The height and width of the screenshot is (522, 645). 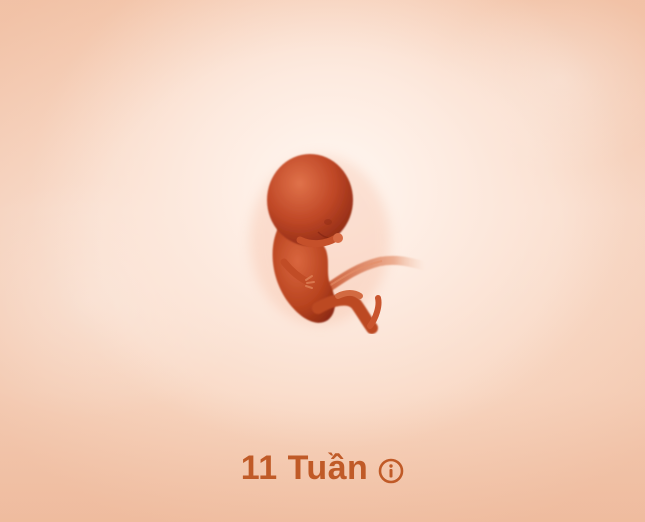 I want to click on info-circle-icon, so click(x=391, y=471).